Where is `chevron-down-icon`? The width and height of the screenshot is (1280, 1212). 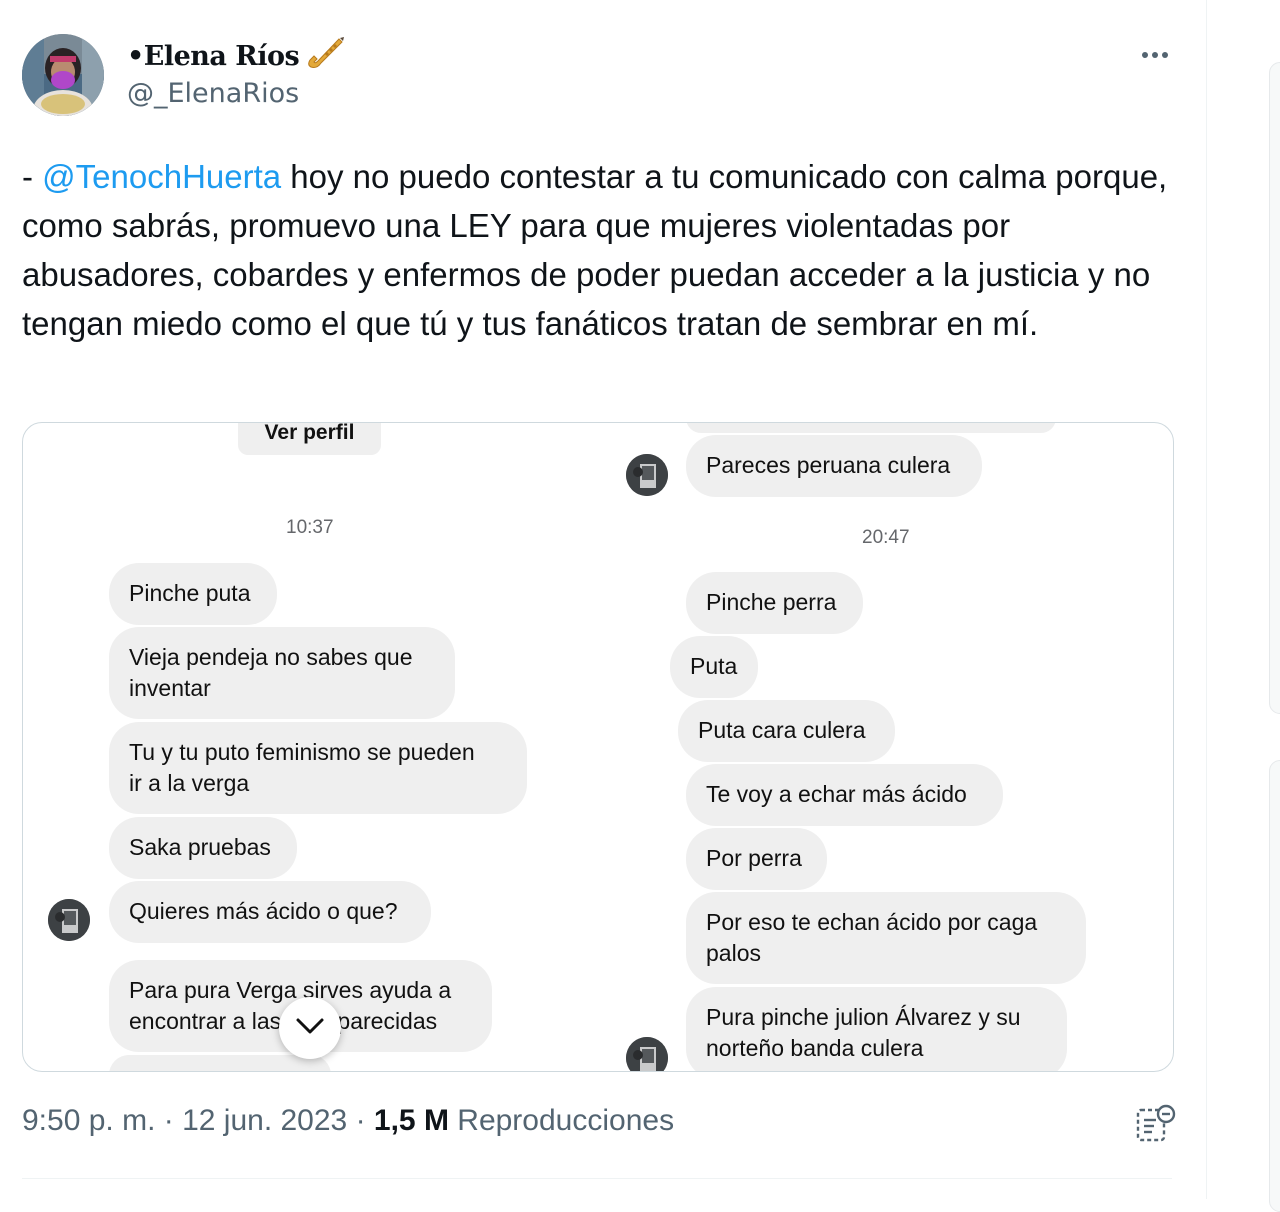 chevron-down-icon is located at coordinates (310, 1028).